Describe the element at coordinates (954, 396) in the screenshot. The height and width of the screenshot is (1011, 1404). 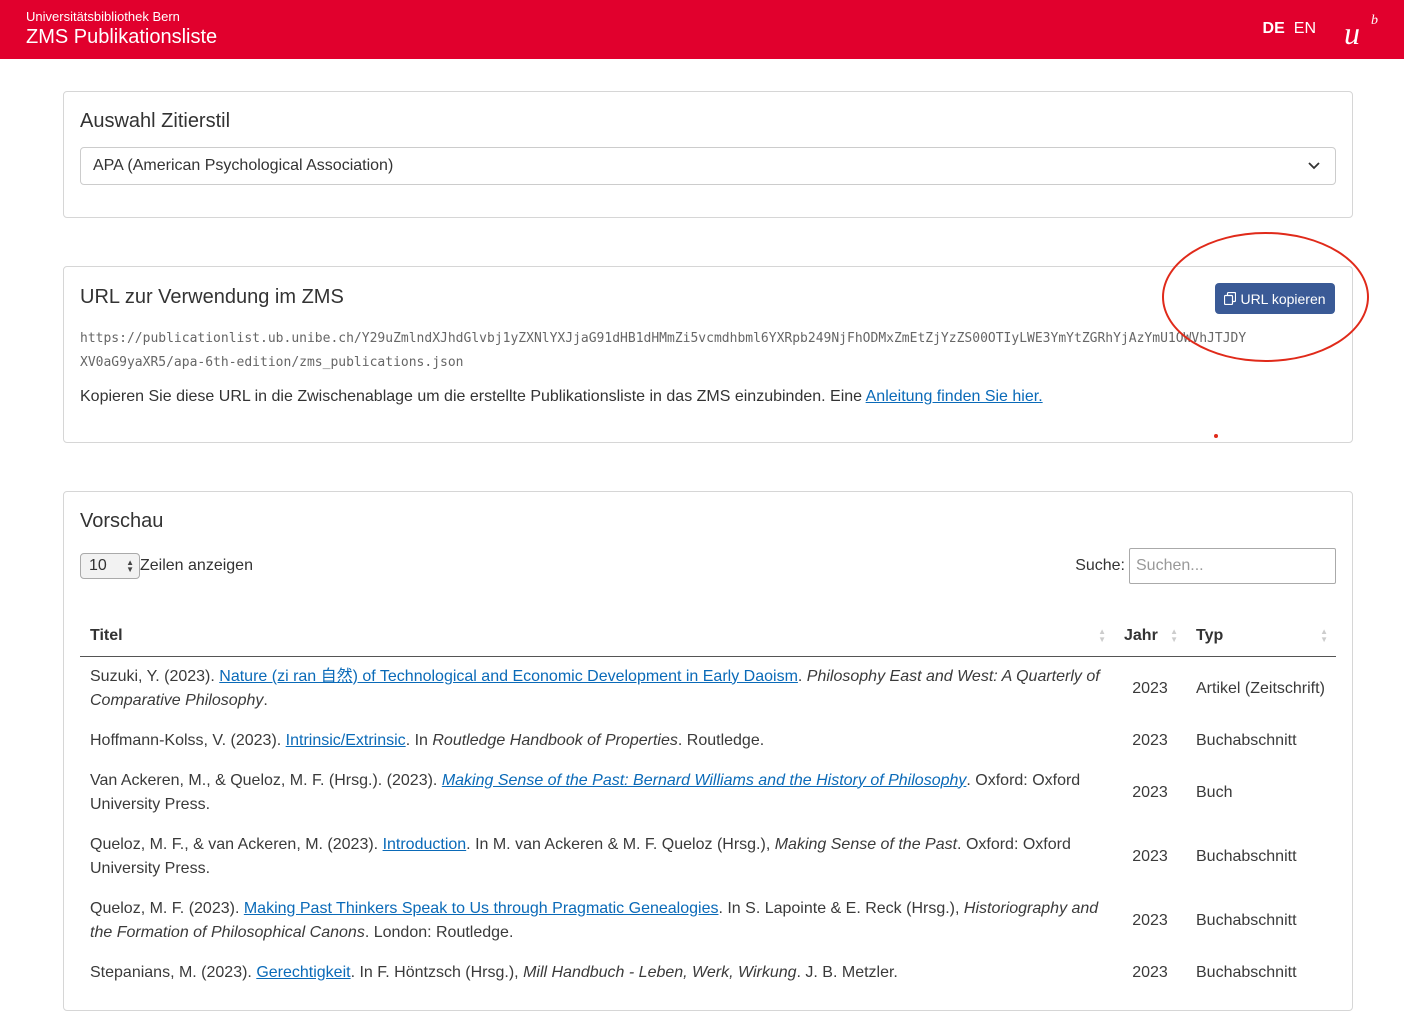
I see `instructions-link: Anleitung finden Sie hier.` at that location.